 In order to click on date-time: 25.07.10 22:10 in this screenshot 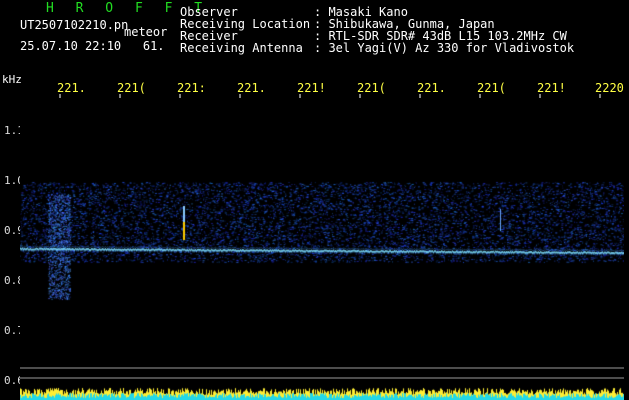, I will do `click(71, 46)`.